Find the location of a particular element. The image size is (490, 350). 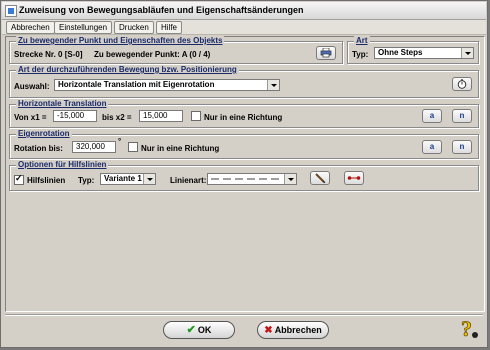

group-art-legend: Art is located at coordinates (362, 40).